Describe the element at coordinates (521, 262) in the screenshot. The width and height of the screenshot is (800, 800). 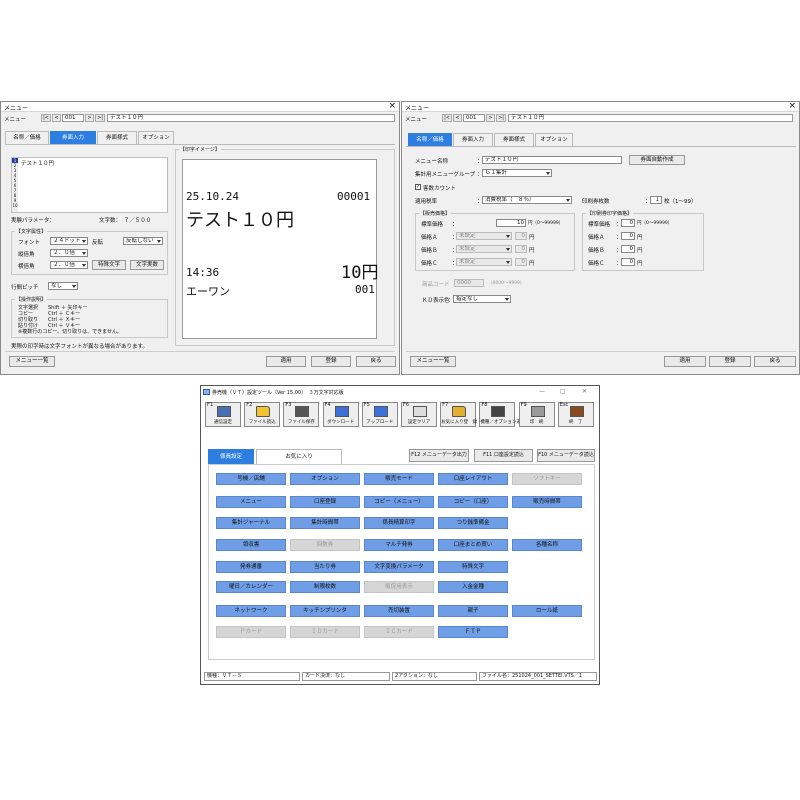
I see `price-c-input: 0` at that location.